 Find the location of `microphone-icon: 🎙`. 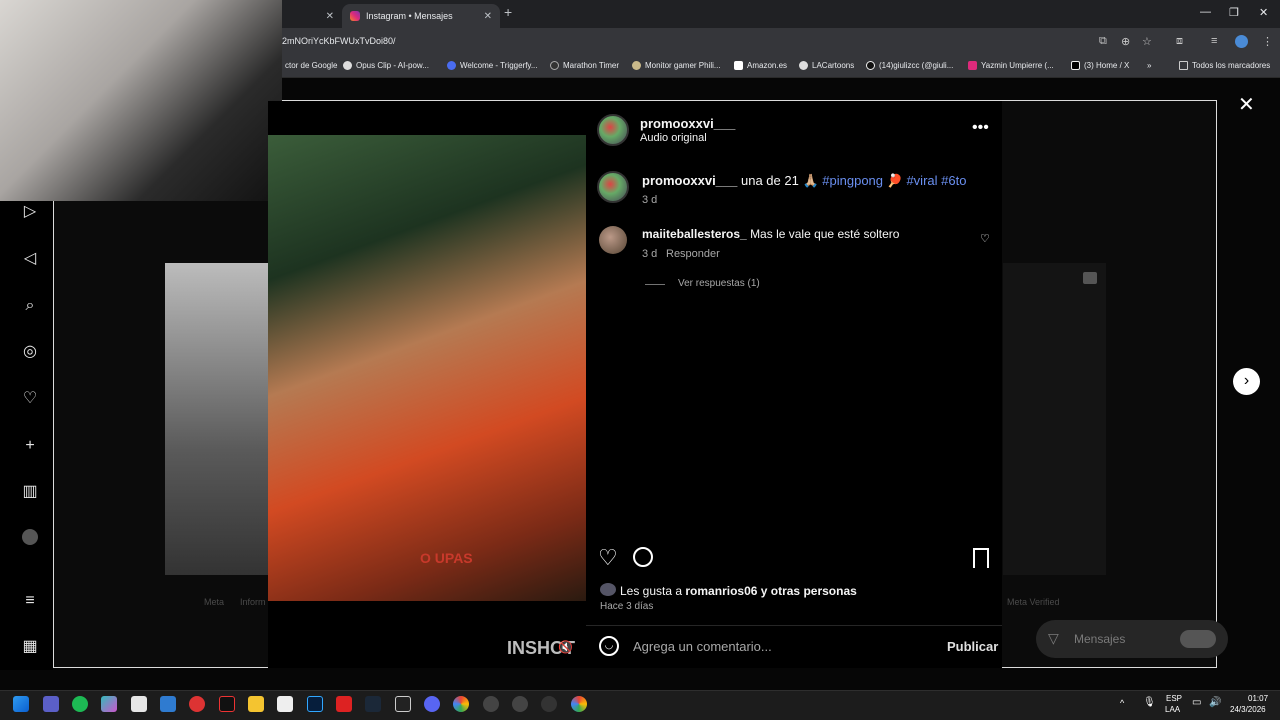

microphone-icon: 🎙 is located at coordinates (1149, 702).